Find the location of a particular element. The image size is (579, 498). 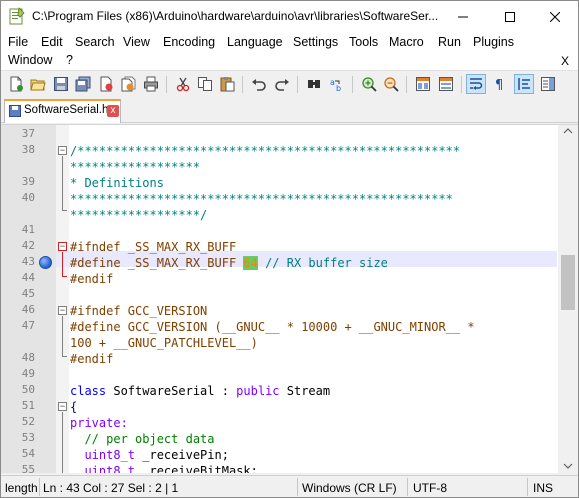

close-icon is located at coordinates (555, 16).